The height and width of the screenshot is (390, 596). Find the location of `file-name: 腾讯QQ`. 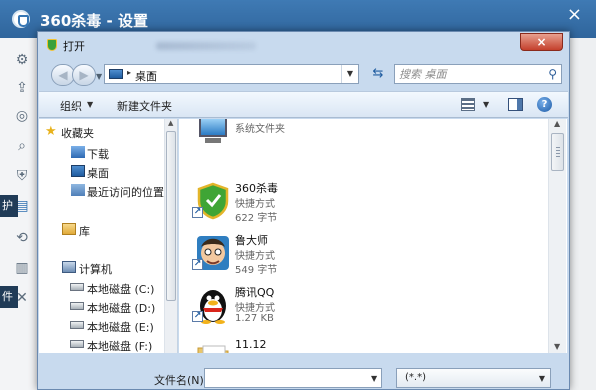

file-name: 腾讯QQ is located at coordinates (255, 292).